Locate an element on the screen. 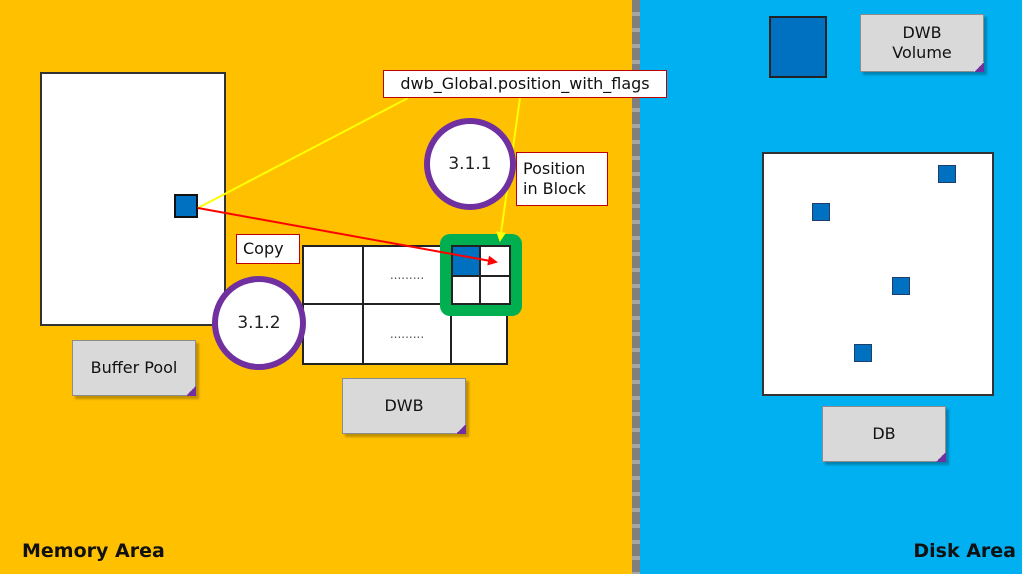  db-label: DB is located at coordinates (884, 434).